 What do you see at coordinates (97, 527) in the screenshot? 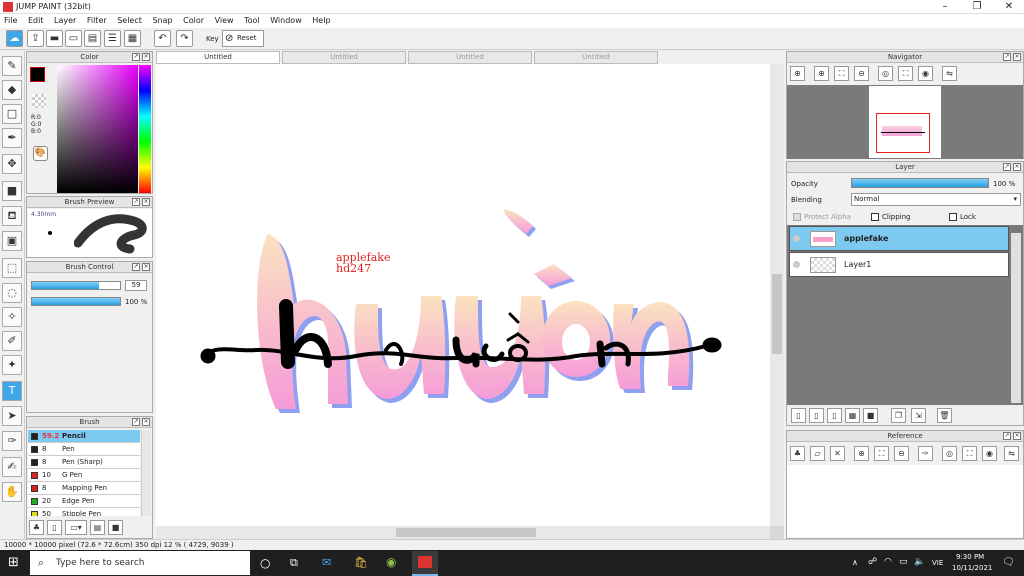
I see `brush-copy-icon: ▤` at bounding box center [97, 527].